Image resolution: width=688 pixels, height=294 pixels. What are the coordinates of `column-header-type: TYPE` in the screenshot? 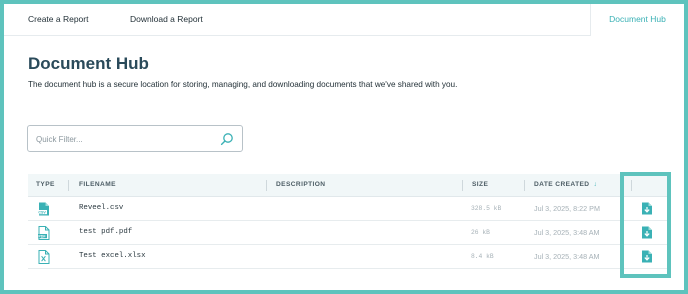 It's located at (45, 184).